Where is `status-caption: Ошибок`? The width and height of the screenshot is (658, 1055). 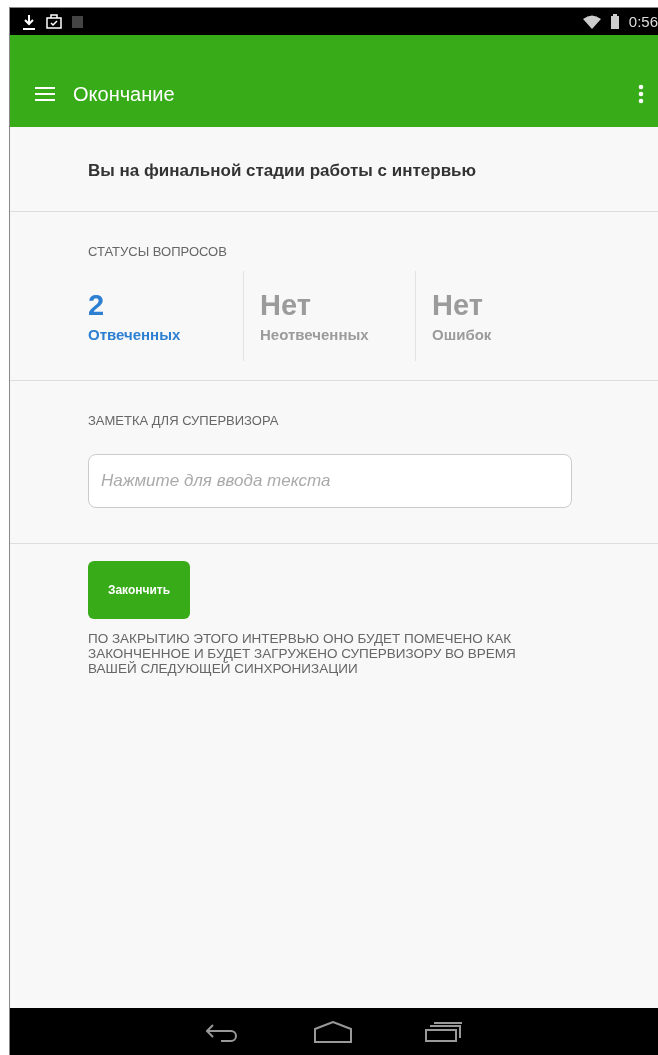
status-caption: Ошибок is located at coordinates (462, 334).